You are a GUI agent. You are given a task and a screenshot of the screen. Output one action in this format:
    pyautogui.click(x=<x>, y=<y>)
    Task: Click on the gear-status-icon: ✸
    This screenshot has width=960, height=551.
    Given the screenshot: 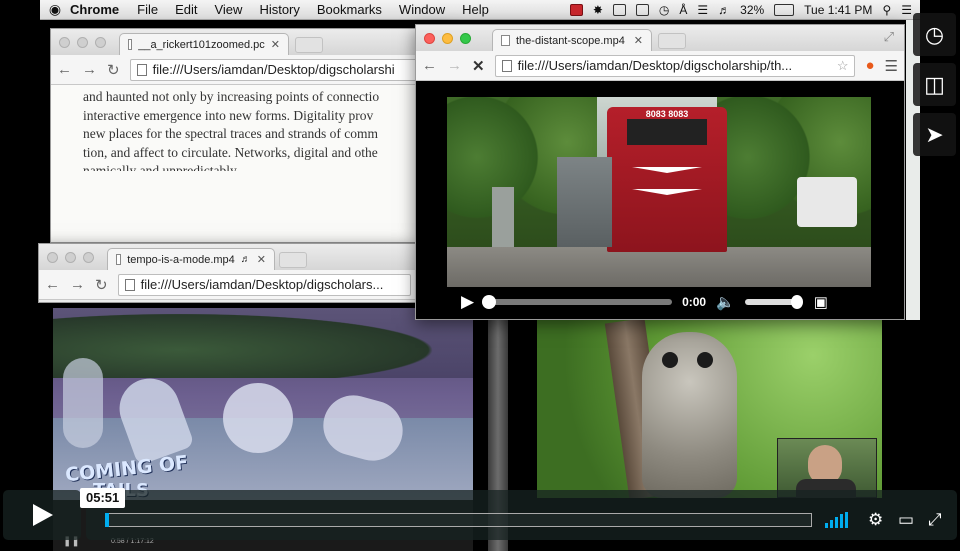 What is the action you would take?
    pyautogui.click(x=598, y=10)
    